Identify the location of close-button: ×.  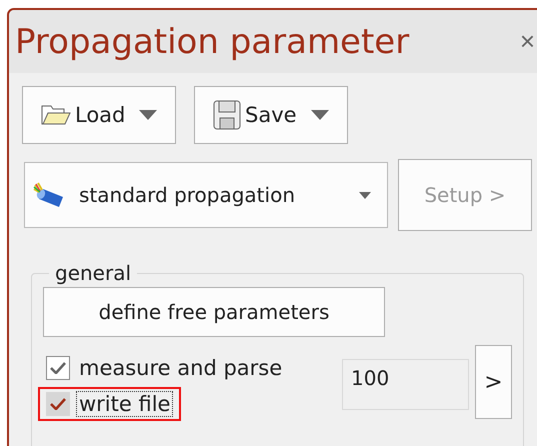
(527, 41).